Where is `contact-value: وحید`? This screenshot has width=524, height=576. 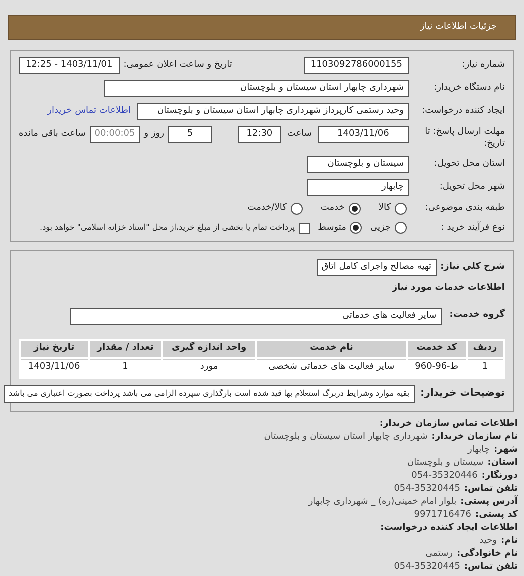 contact-value: وحید is located at coordinates (489, 541).